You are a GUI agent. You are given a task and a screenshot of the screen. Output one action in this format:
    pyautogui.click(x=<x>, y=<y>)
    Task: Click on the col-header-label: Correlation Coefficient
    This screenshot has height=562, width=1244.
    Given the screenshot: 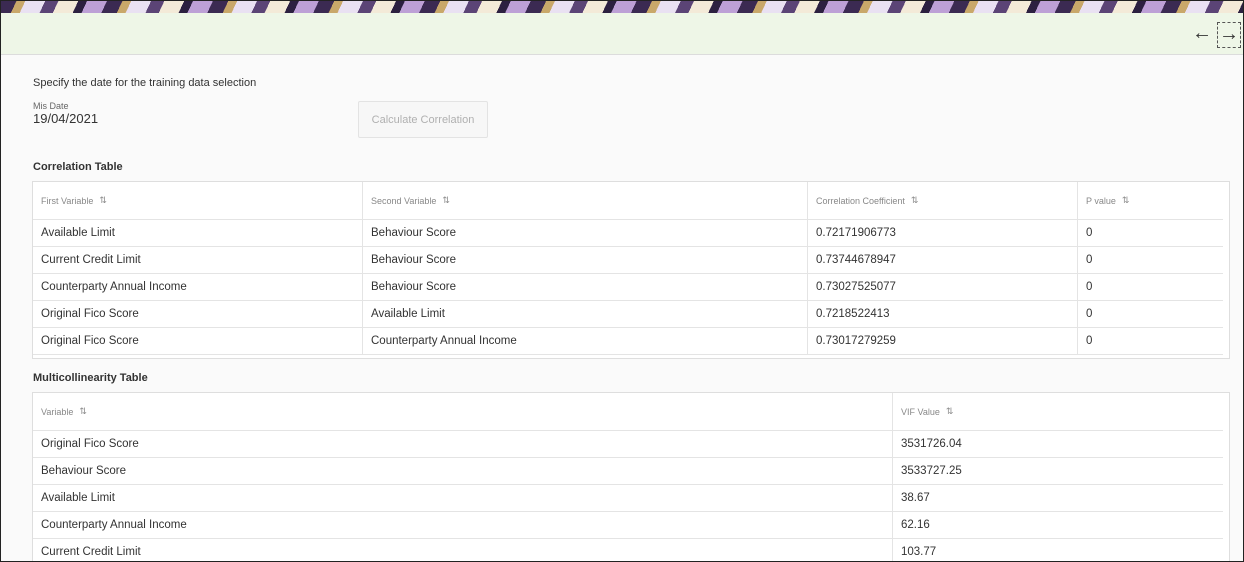 What is the action you would take?
    pyautogui.click(x=860, y=200)
    